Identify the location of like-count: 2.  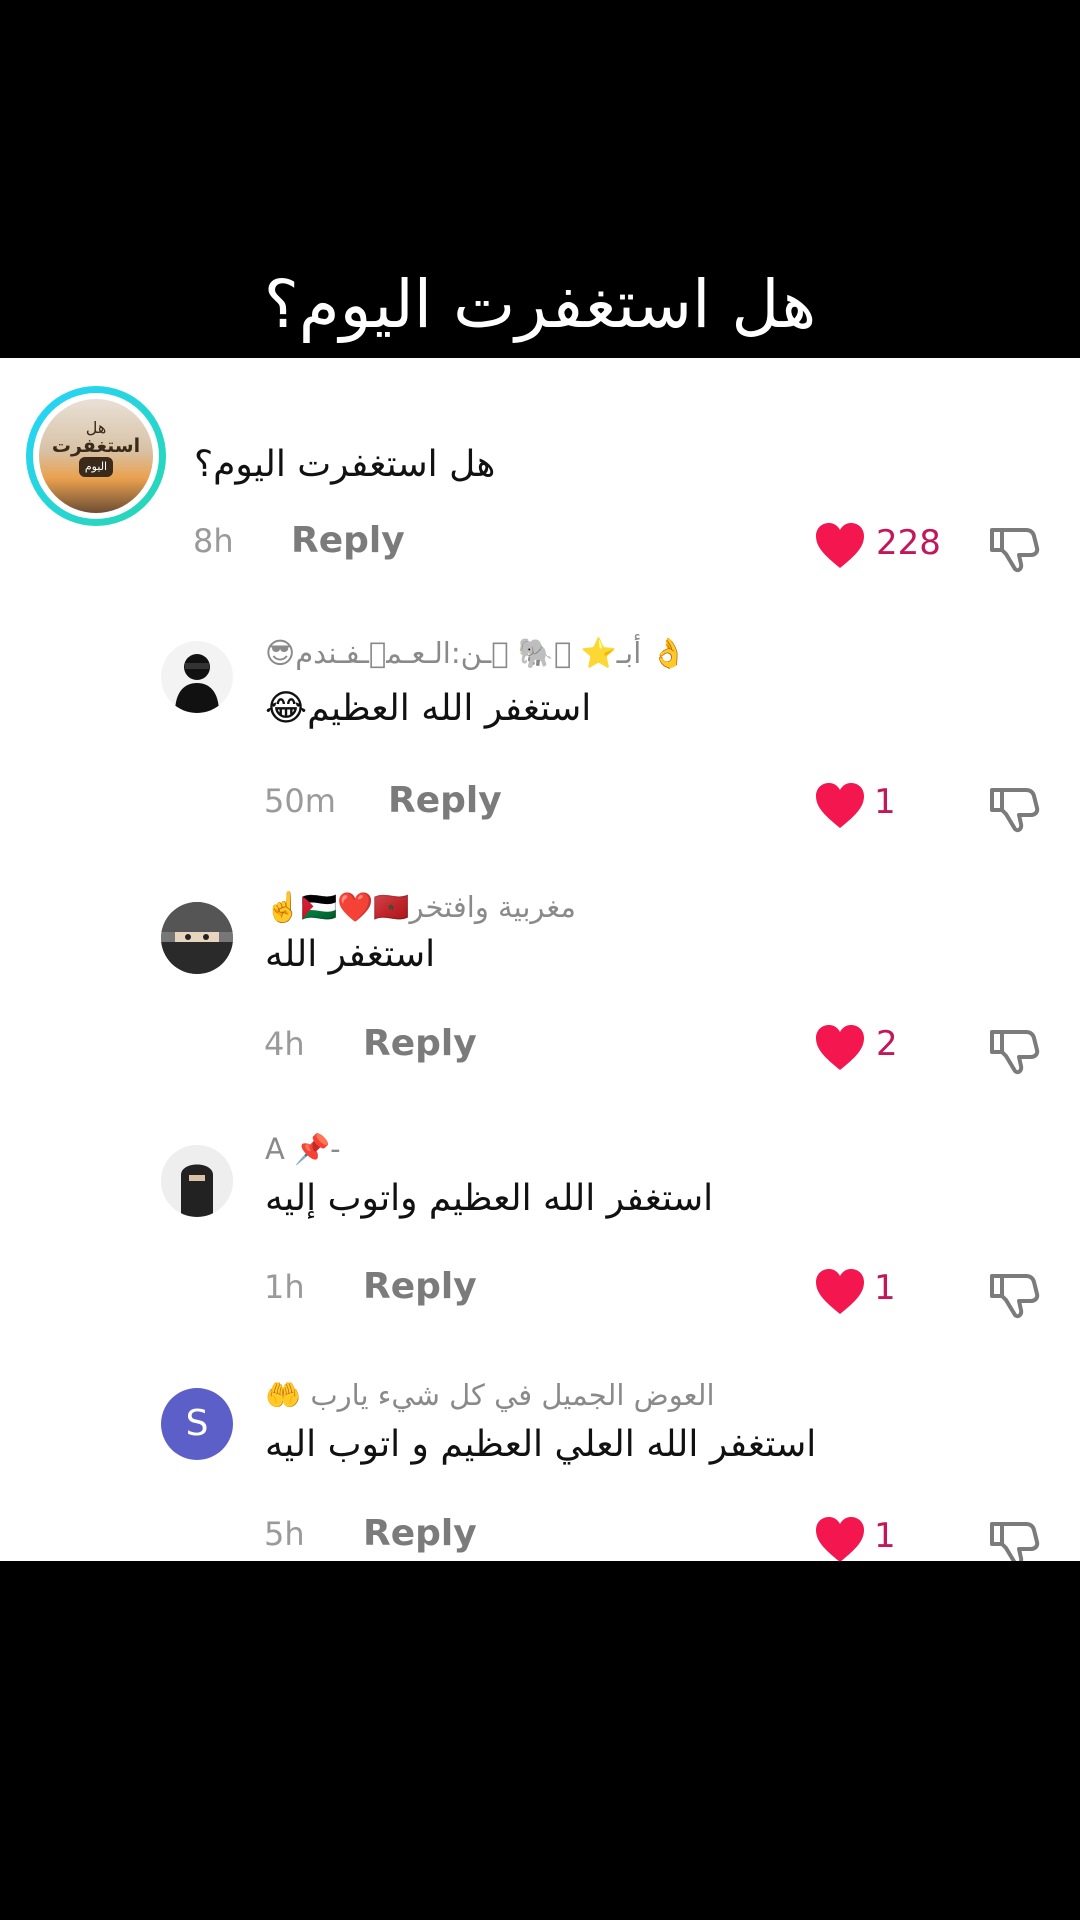
(887, 1044).